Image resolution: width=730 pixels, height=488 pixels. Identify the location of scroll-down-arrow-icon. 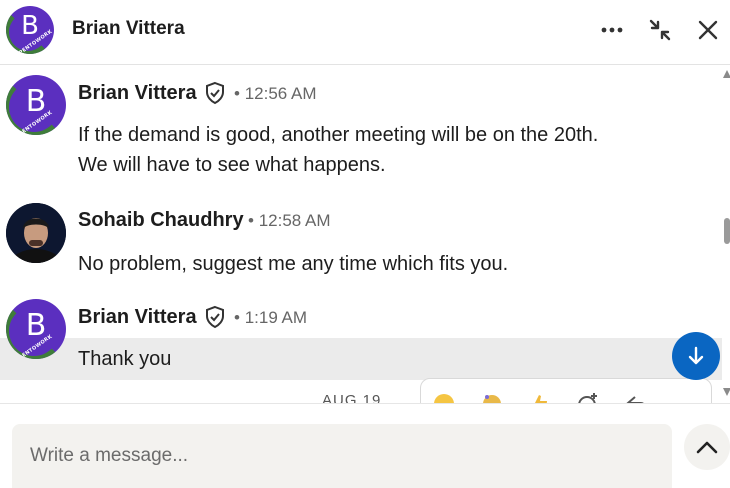
(726, 392).